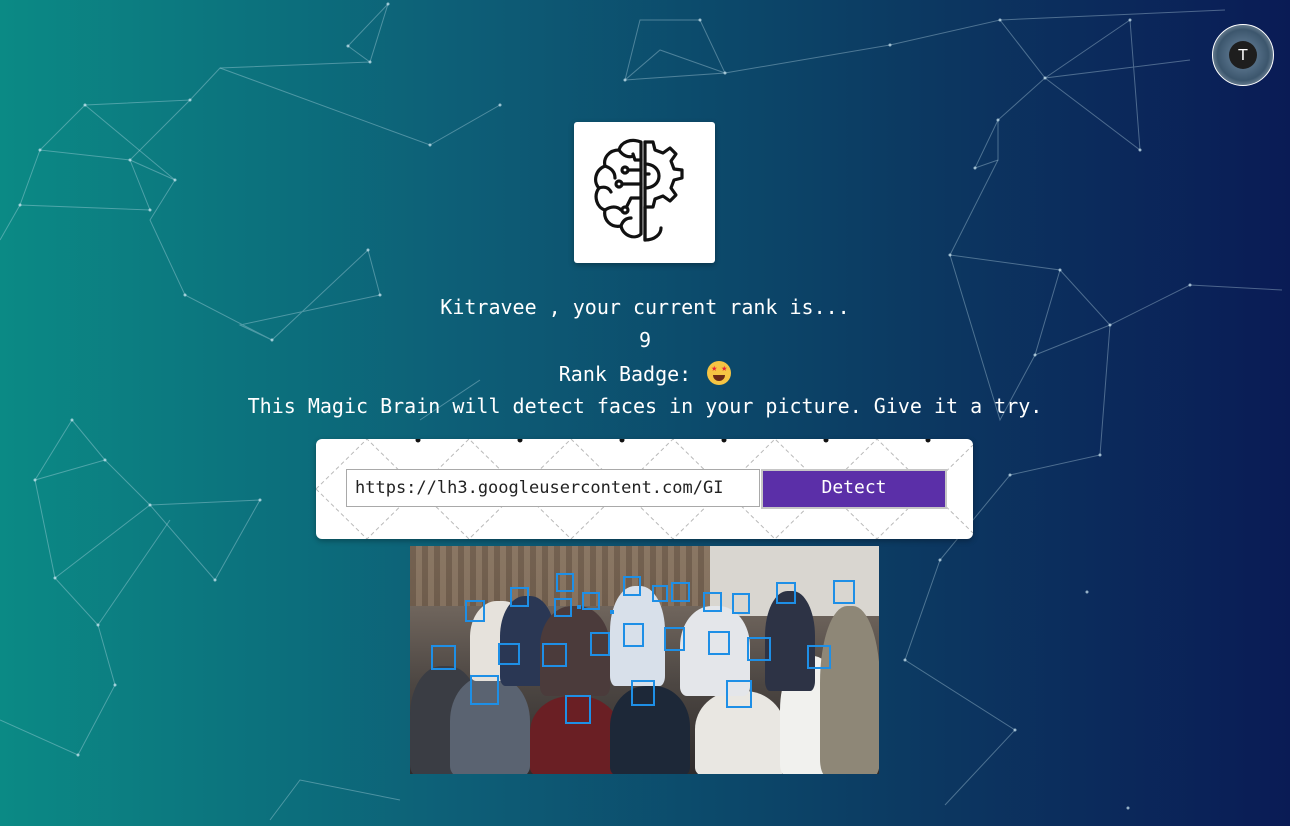  I want to click on user-avatar: T, so click(1243, 55).